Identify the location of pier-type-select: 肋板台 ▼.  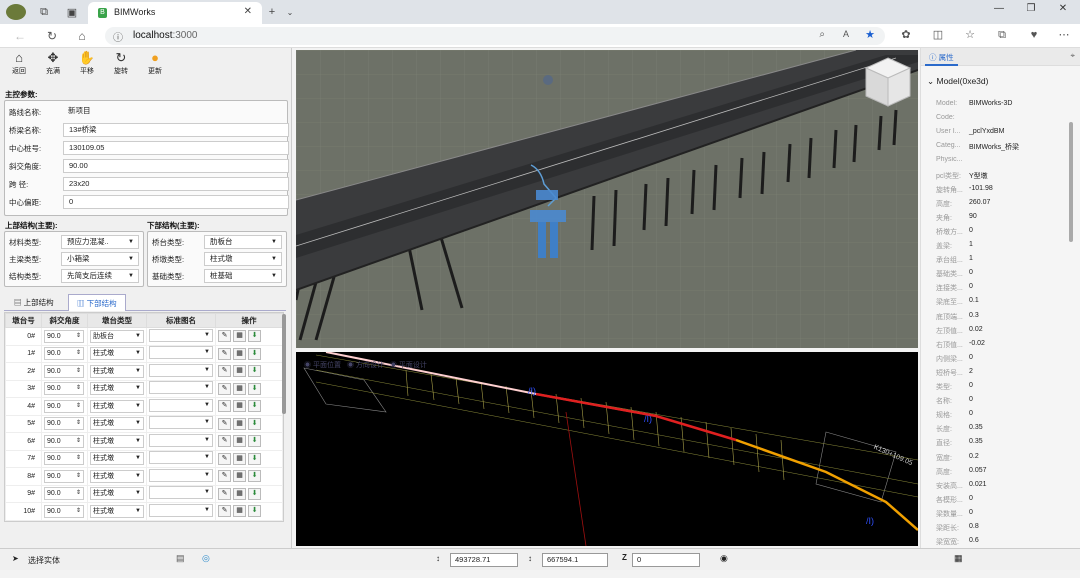
(117, 336).